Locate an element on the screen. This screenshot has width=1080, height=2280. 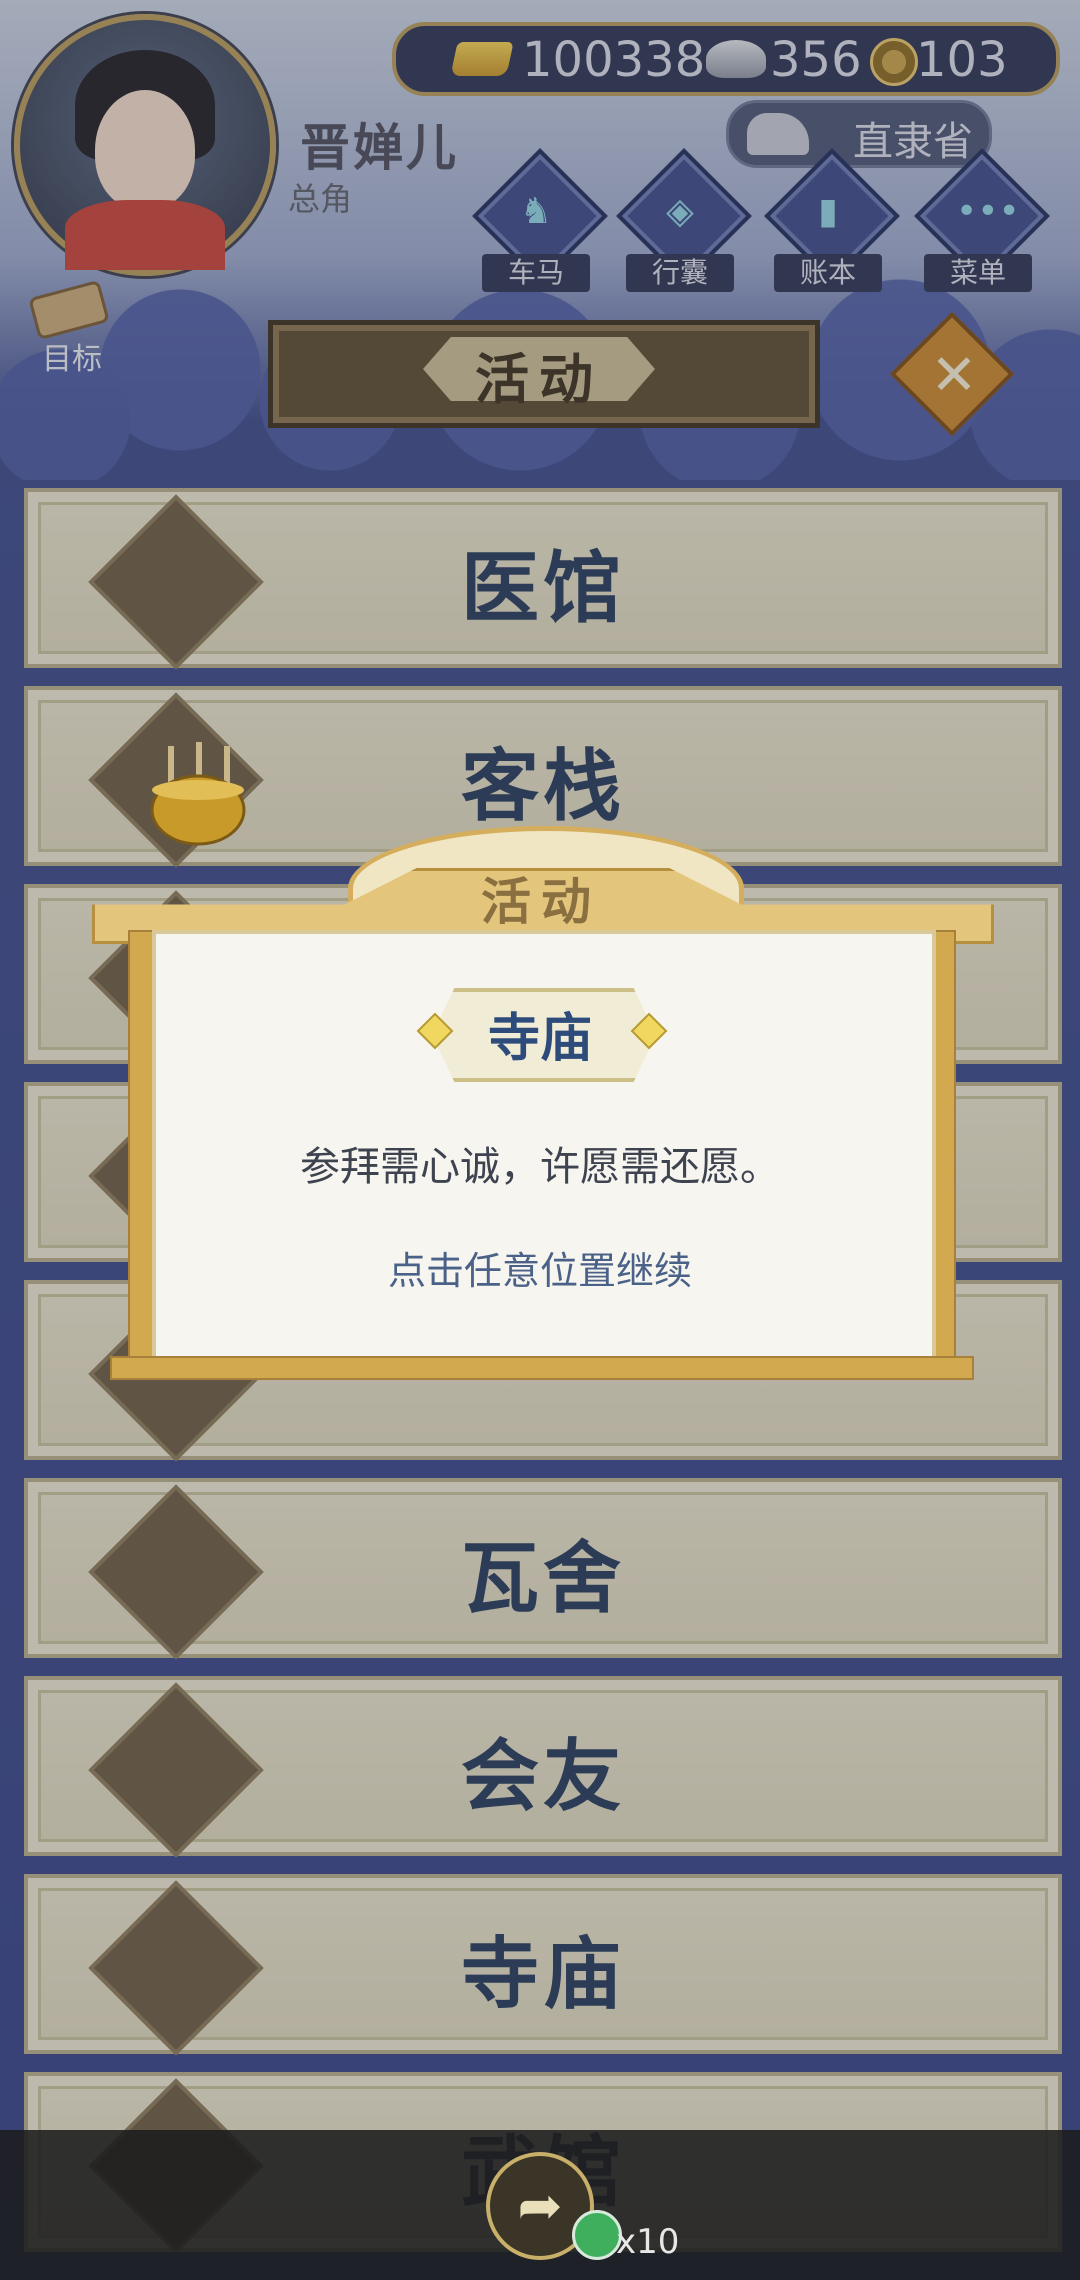
jade-reward-icon is located at coordinates (597, 2235).